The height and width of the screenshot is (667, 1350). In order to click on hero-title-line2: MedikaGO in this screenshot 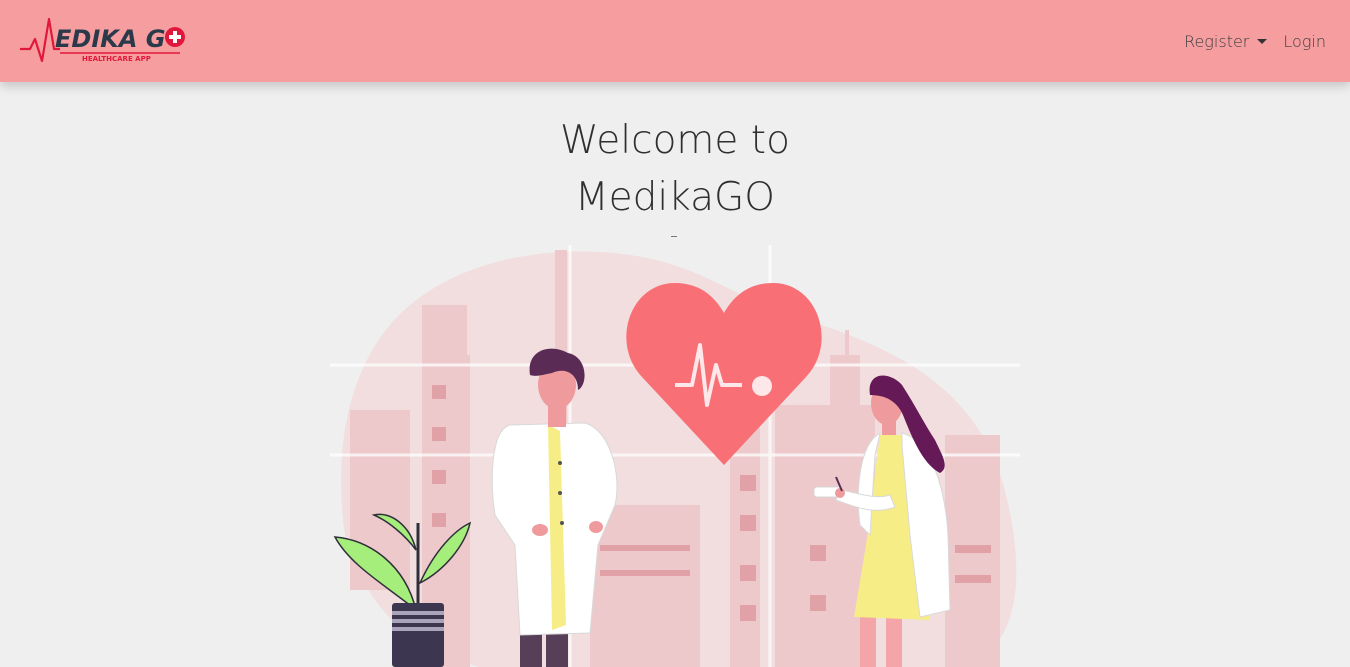, I will do `click(675, 197)`.